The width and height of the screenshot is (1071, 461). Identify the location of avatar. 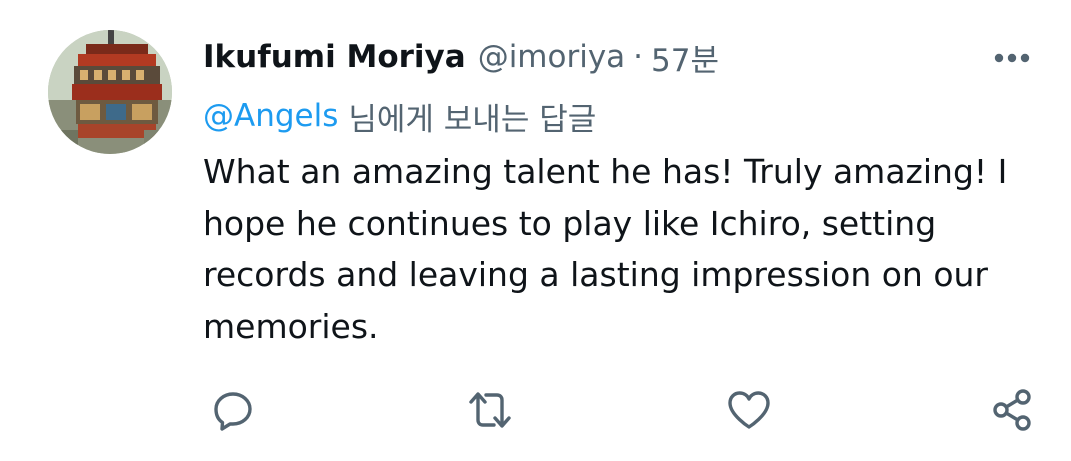
(110, 92).